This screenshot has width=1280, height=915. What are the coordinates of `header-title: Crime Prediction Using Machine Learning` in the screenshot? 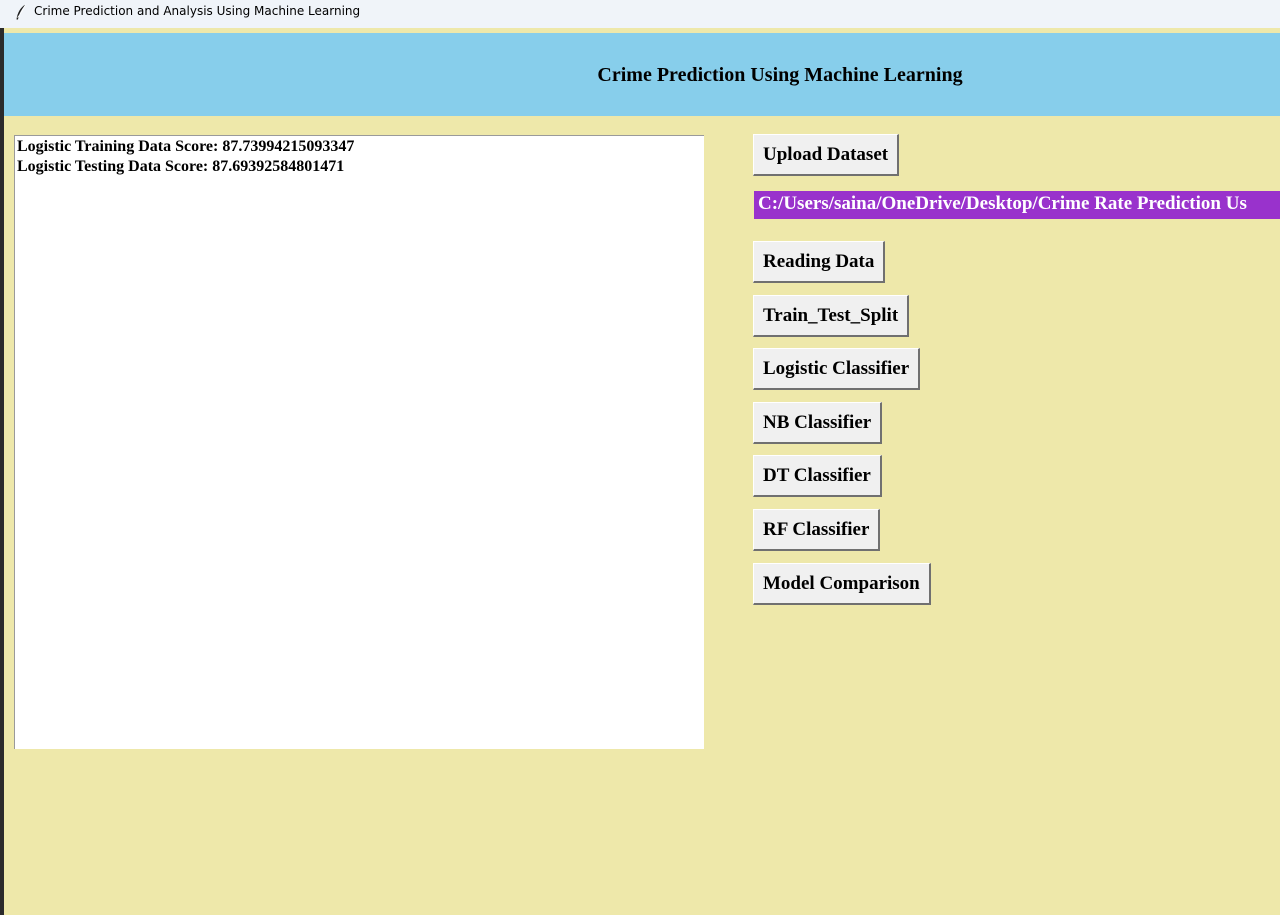 It's located at (780, 75).